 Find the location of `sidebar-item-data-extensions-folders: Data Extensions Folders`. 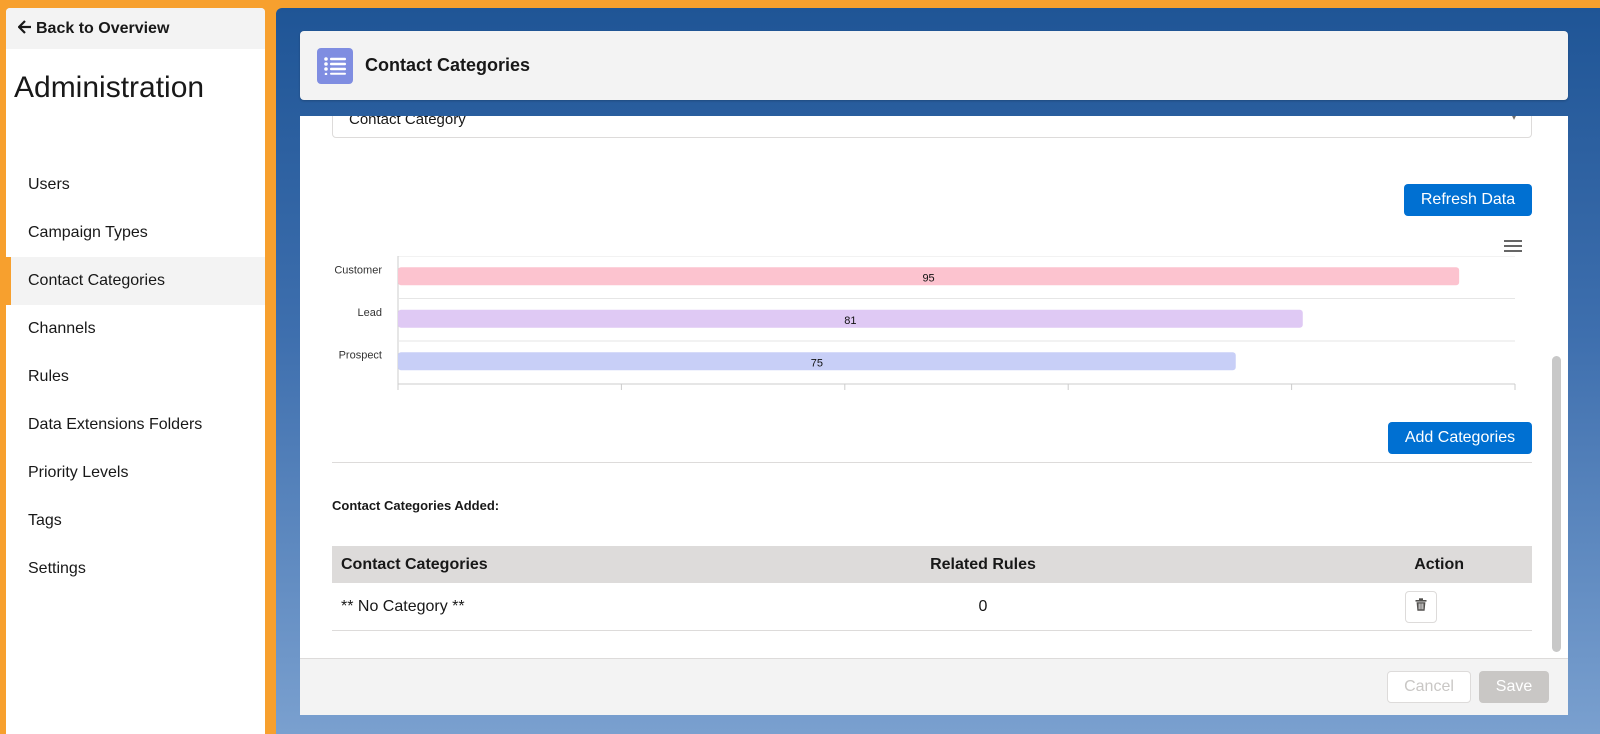

sidebar-item-data-extensions-folders: Data Extensions Folders is located at coordinates (135, 425).